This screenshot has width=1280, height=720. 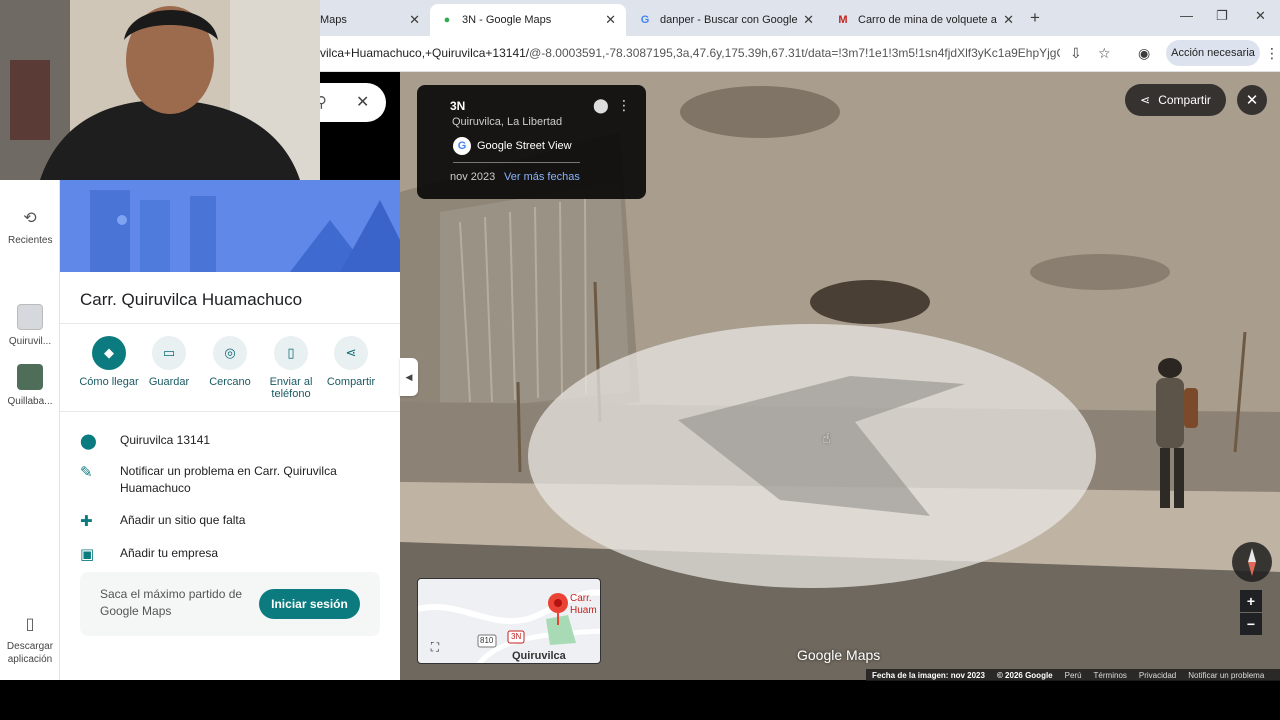 I want to click on pencil-icon: ✎, so click(x=86, y=472).